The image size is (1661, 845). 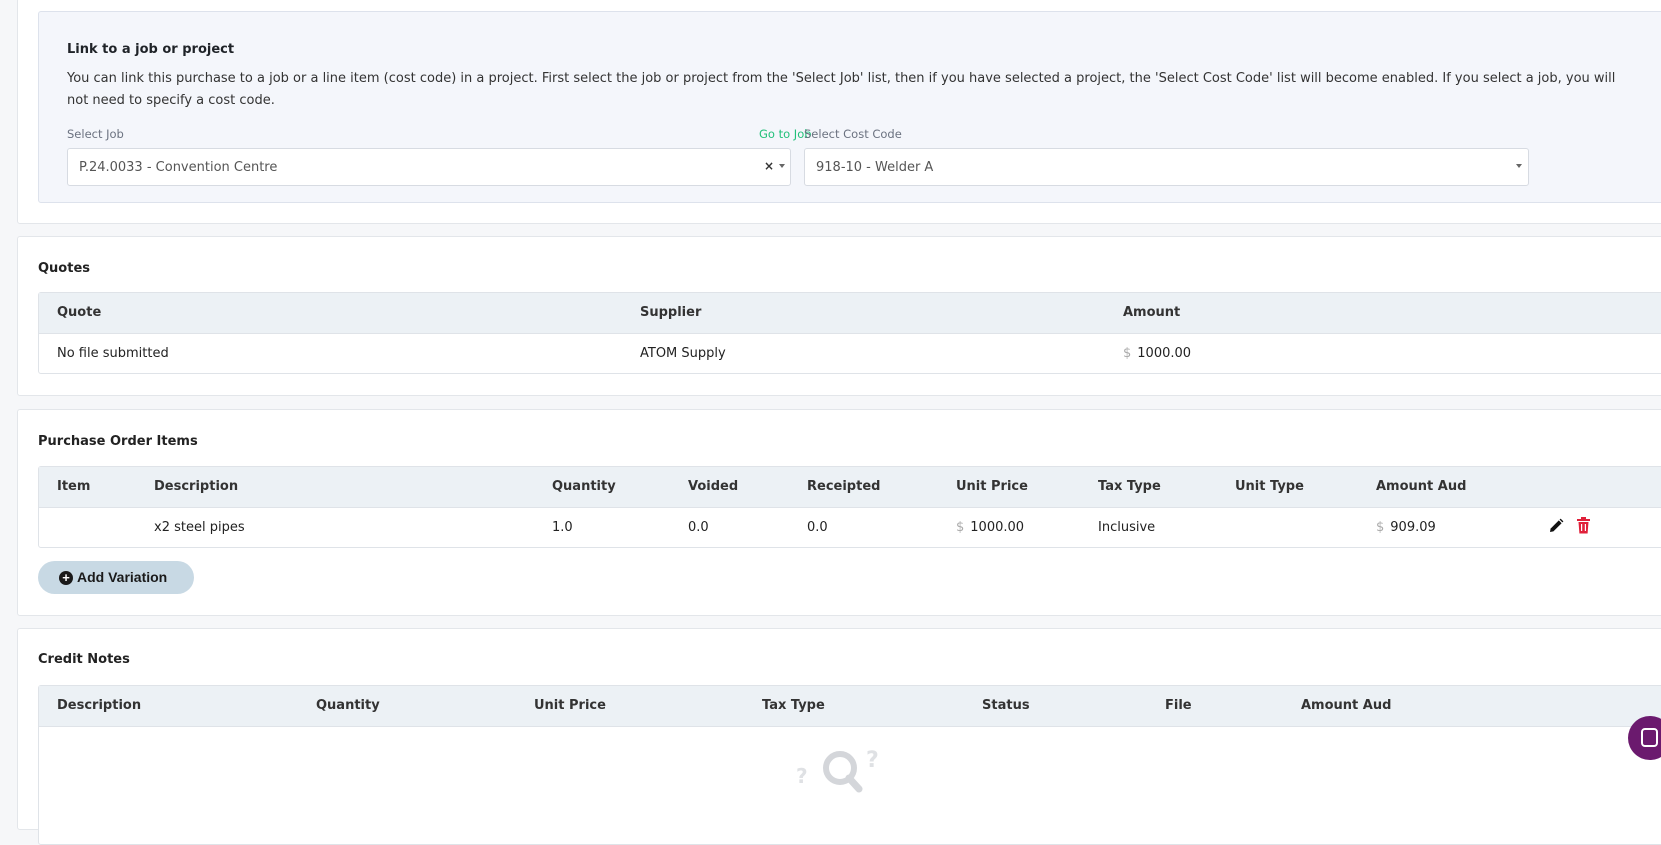 I want to click on add-variation-button: + Add Variation, so click(x=116, y=577).